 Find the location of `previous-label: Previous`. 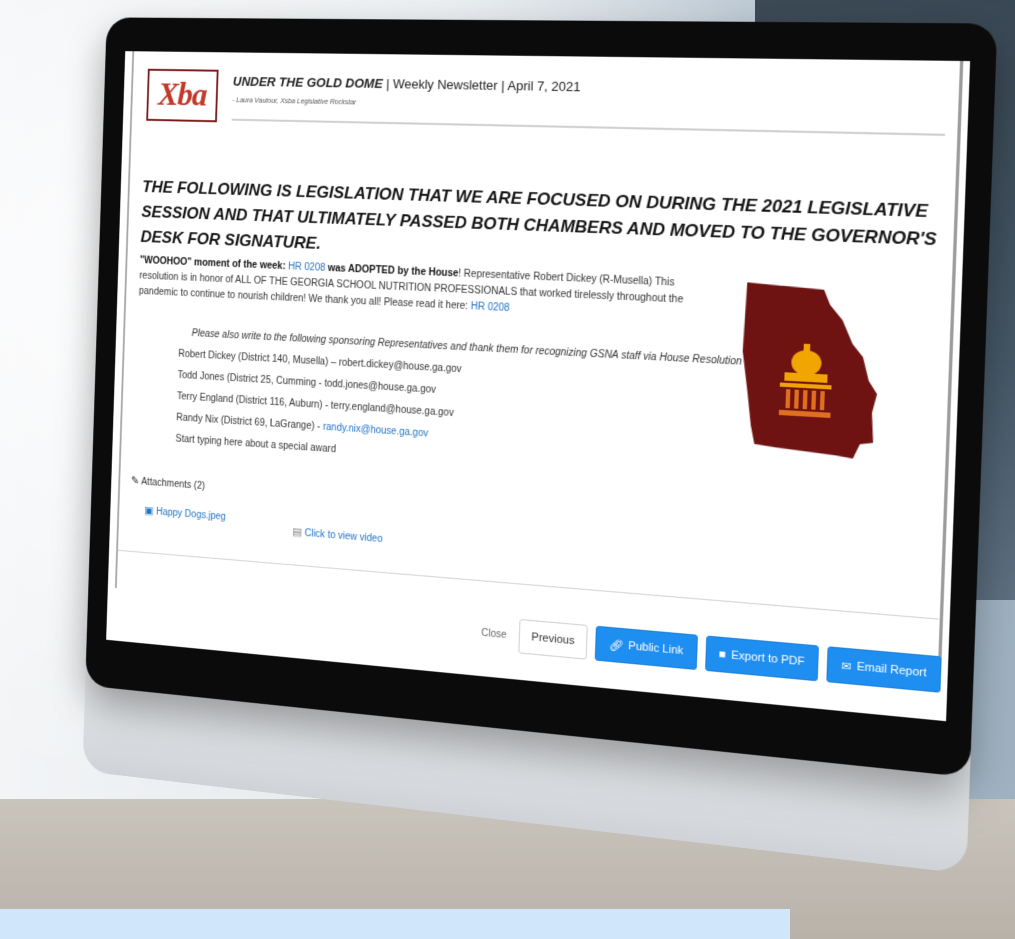

previous-label: Previous is located at coordinates (553, 639).